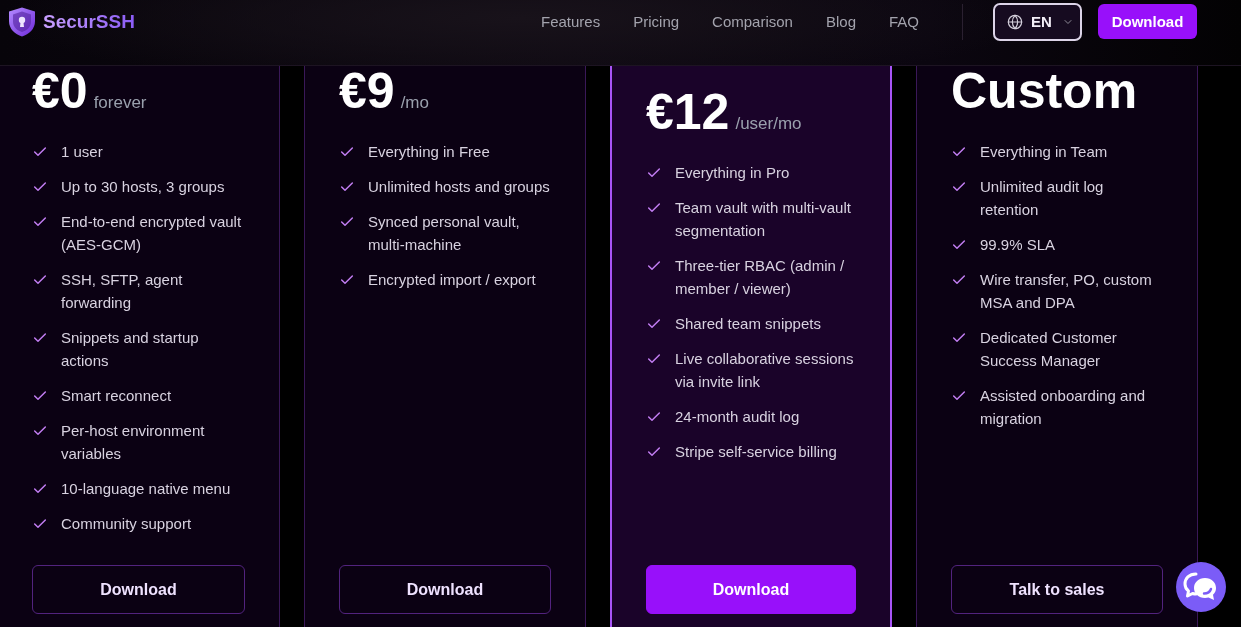 Image resolution: width=1241 pixels, height=627 pixels. Describe the element at coordinates (1042, 198) in the screenshot. I see `feature-text: Unlimited audit log retention` at that location.